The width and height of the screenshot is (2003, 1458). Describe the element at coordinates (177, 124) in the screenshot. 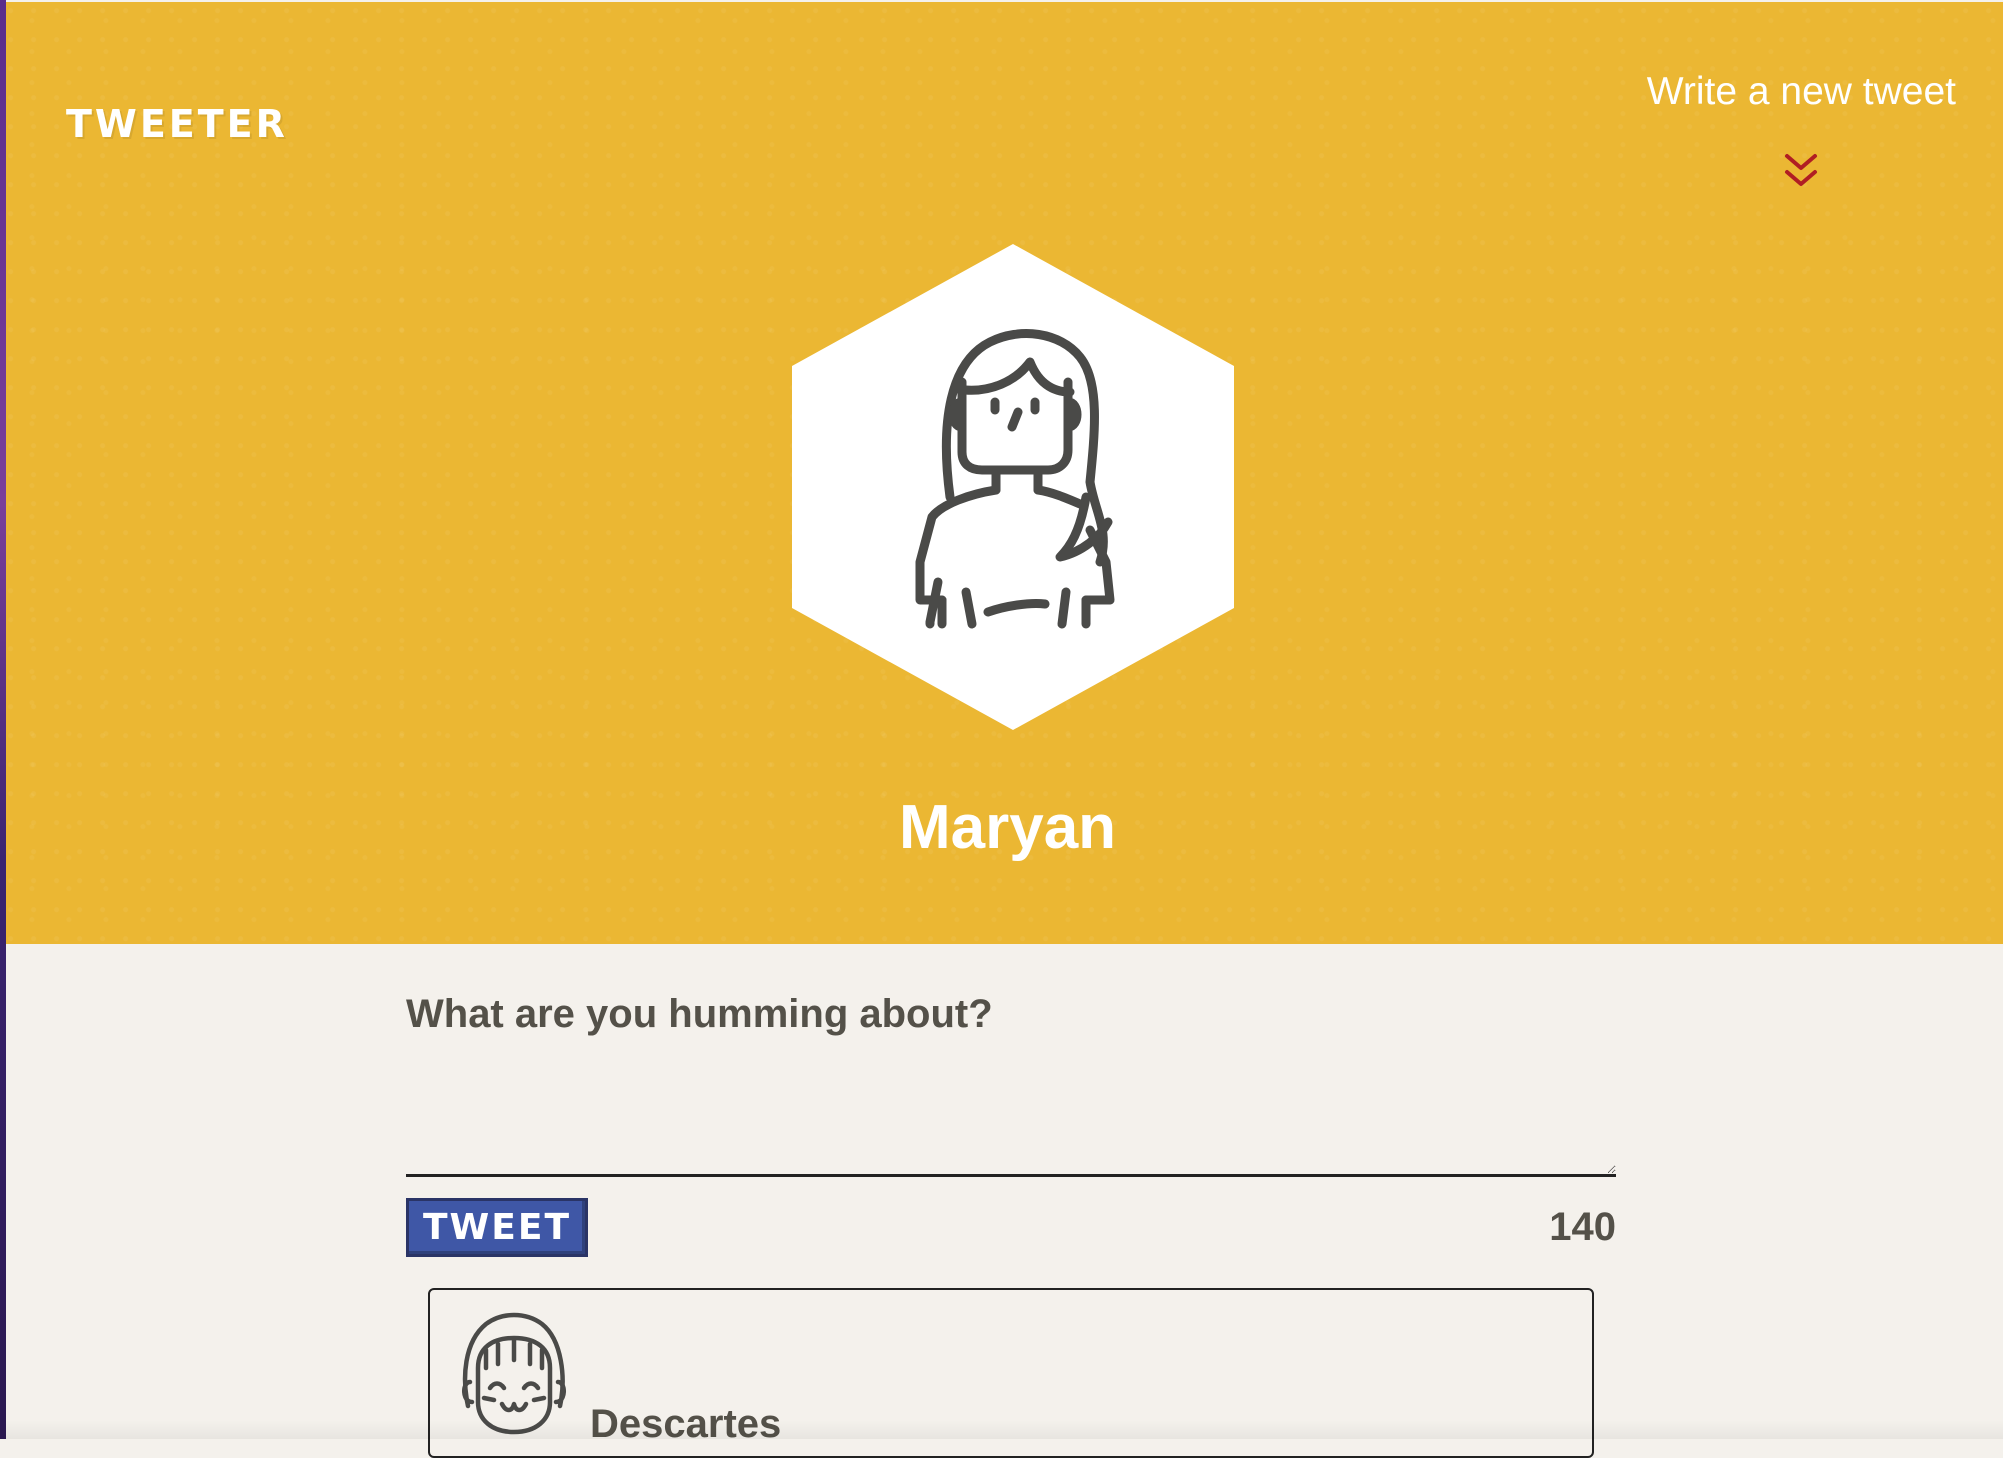

I see `brand-logo: TWEETER` at that location.